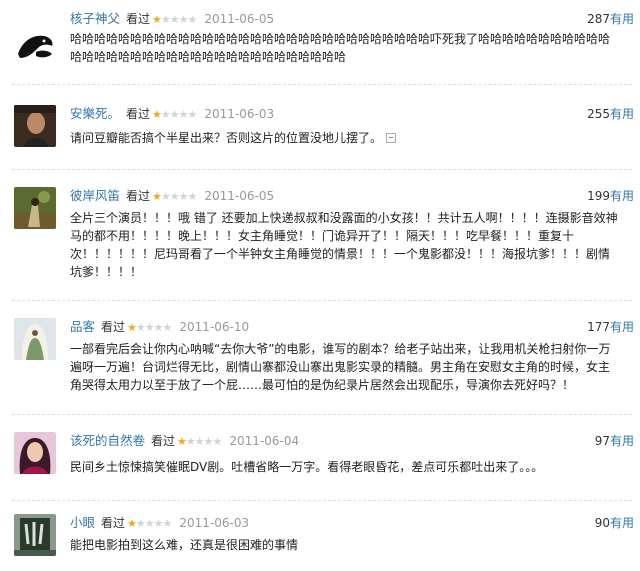 The image size is (640, 571). I want to click on username-link: 核子神父, so click(95, 18).